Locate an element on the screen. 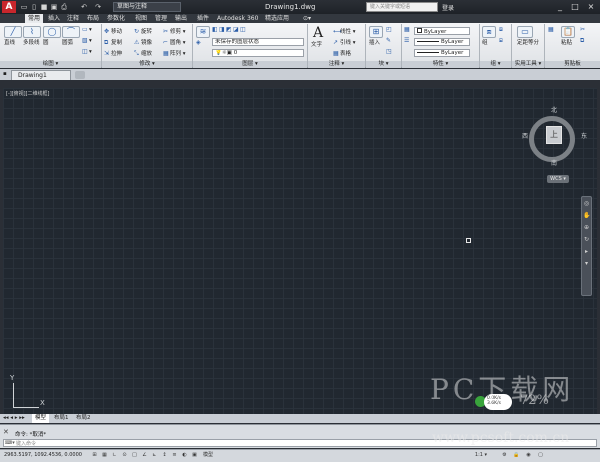  leader-tool: ↗ 引线 ▾ is located at coordinates (344, 42).